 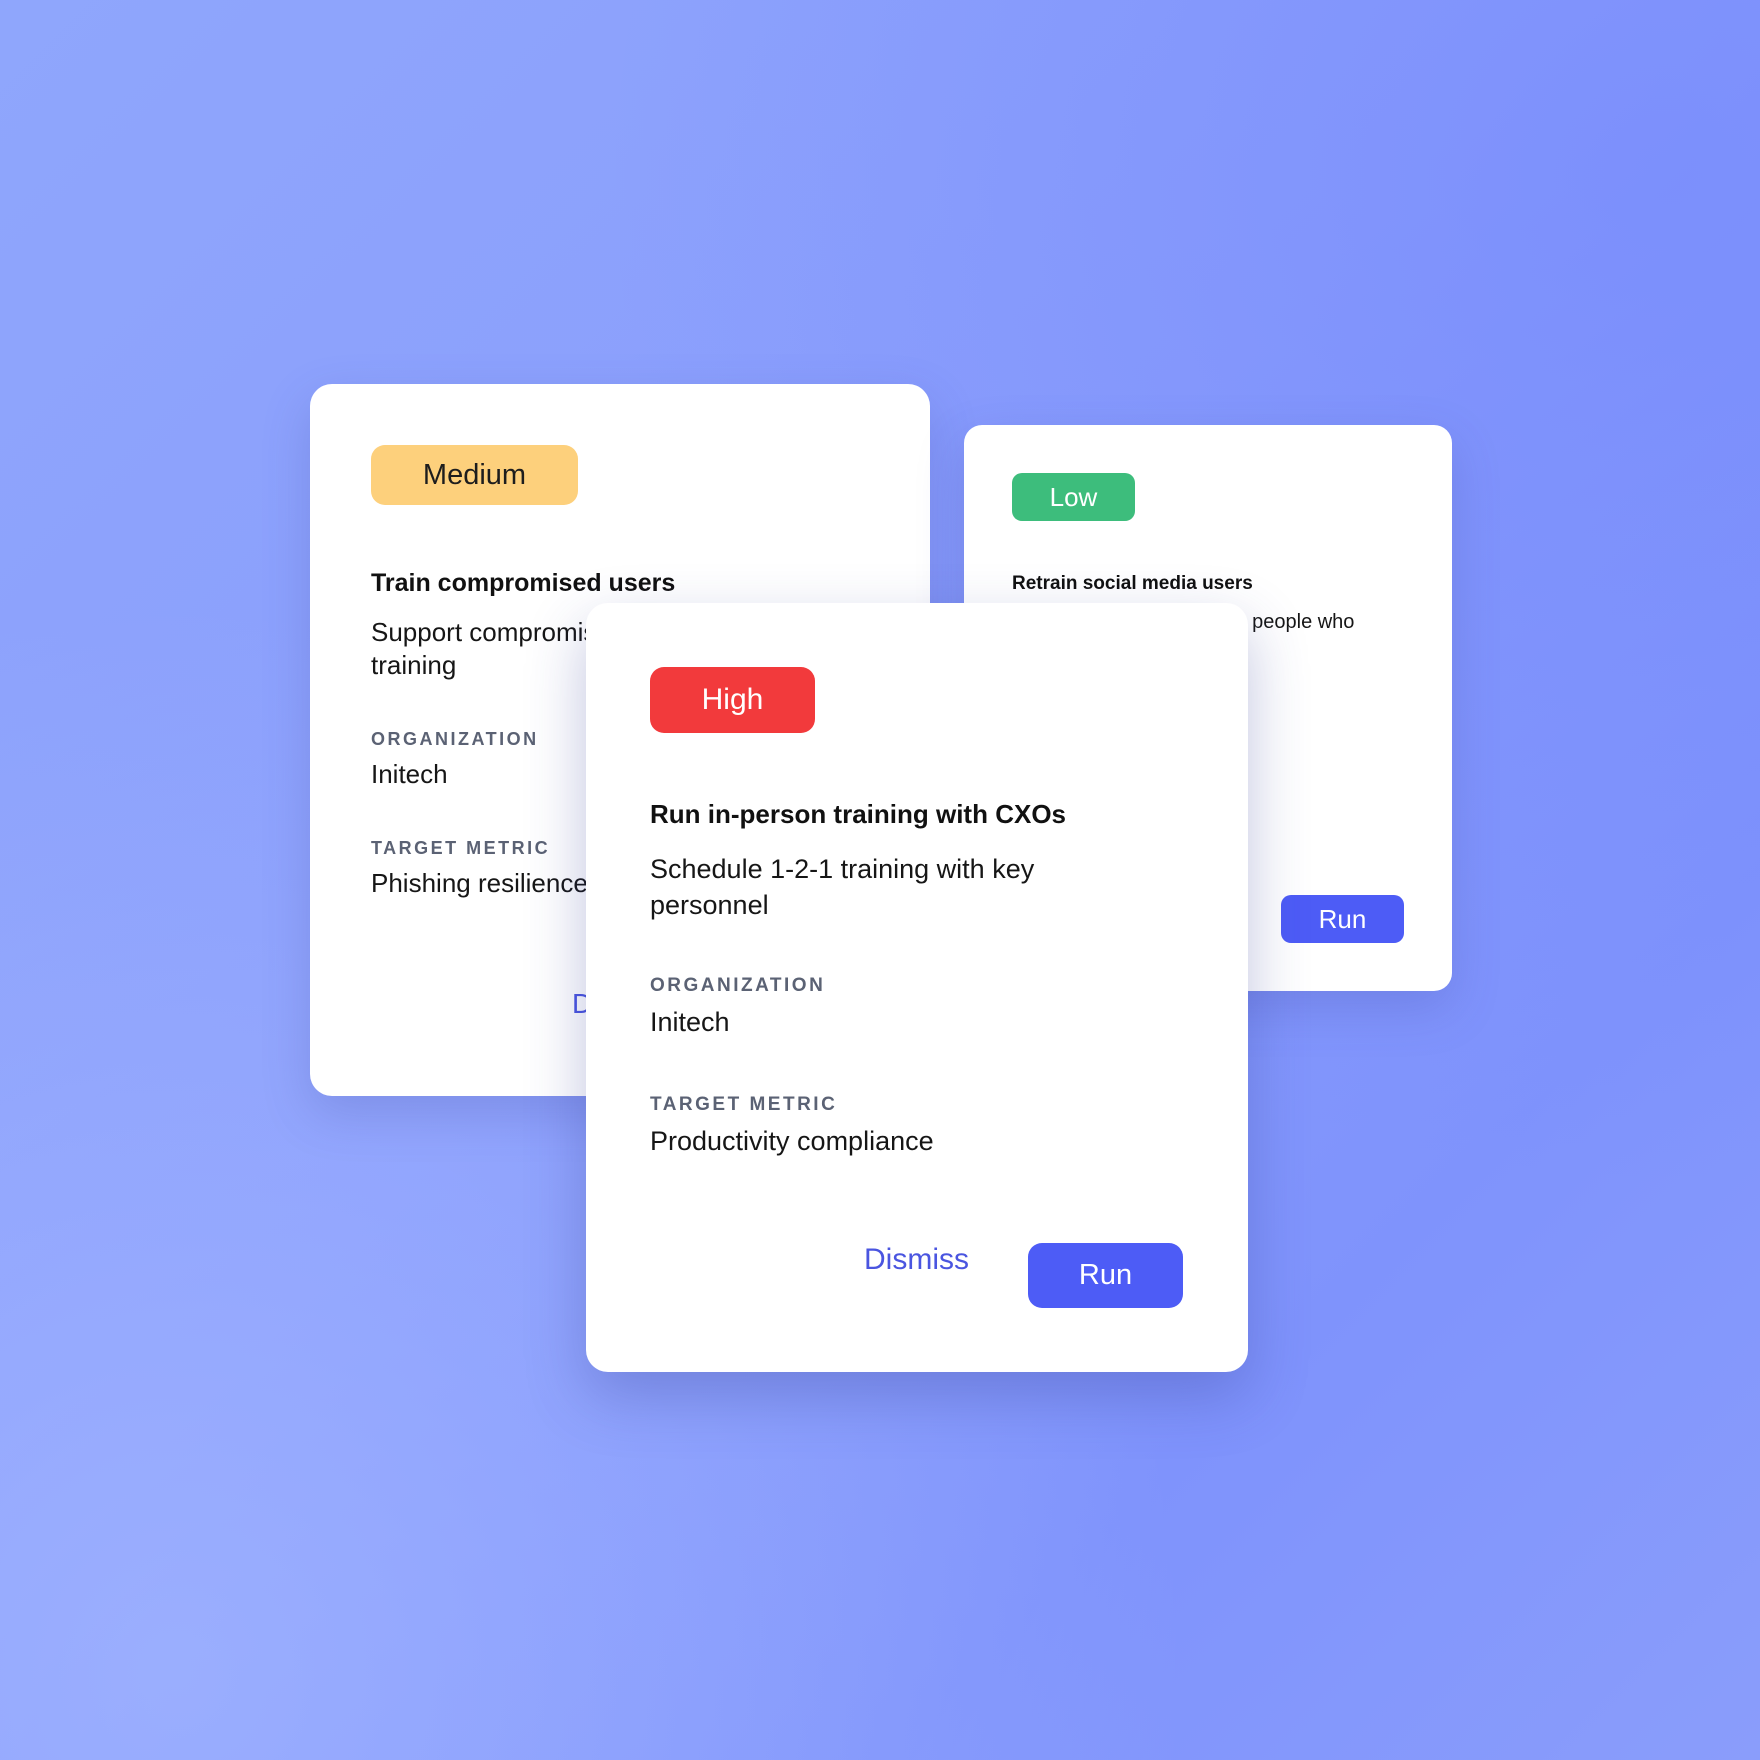 I want to click on priority-badge: Low, so click(x=1073, y=497).